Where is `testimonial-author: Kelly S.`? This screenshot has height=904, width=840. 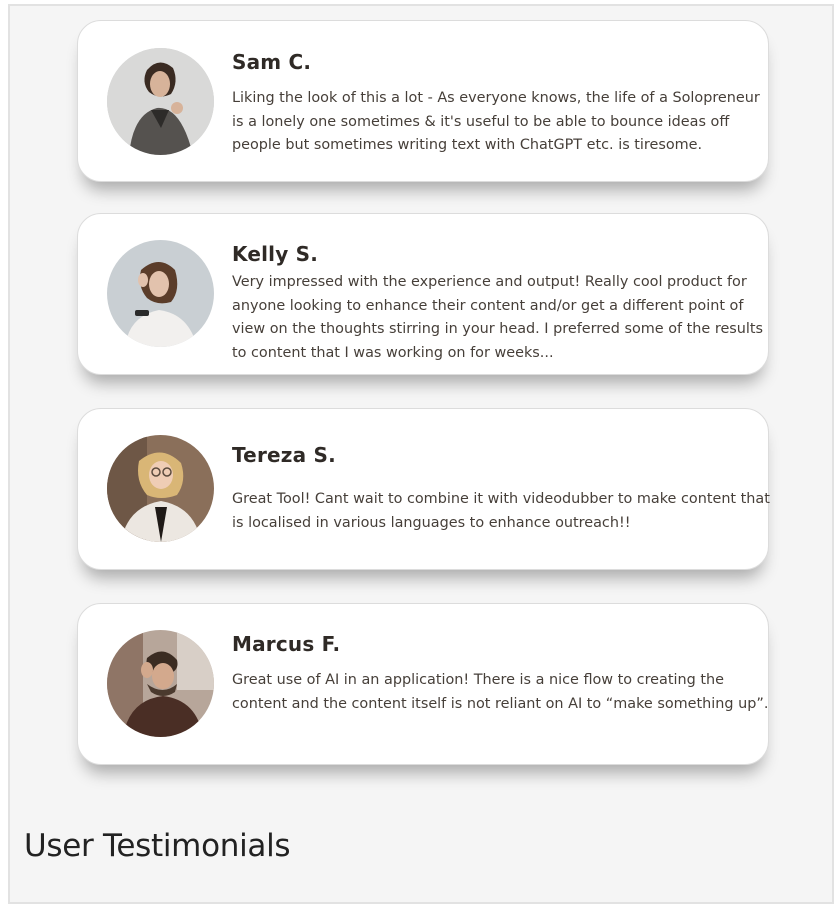 testimonial-author: Kelly S. is located at coordinates (275, 254).